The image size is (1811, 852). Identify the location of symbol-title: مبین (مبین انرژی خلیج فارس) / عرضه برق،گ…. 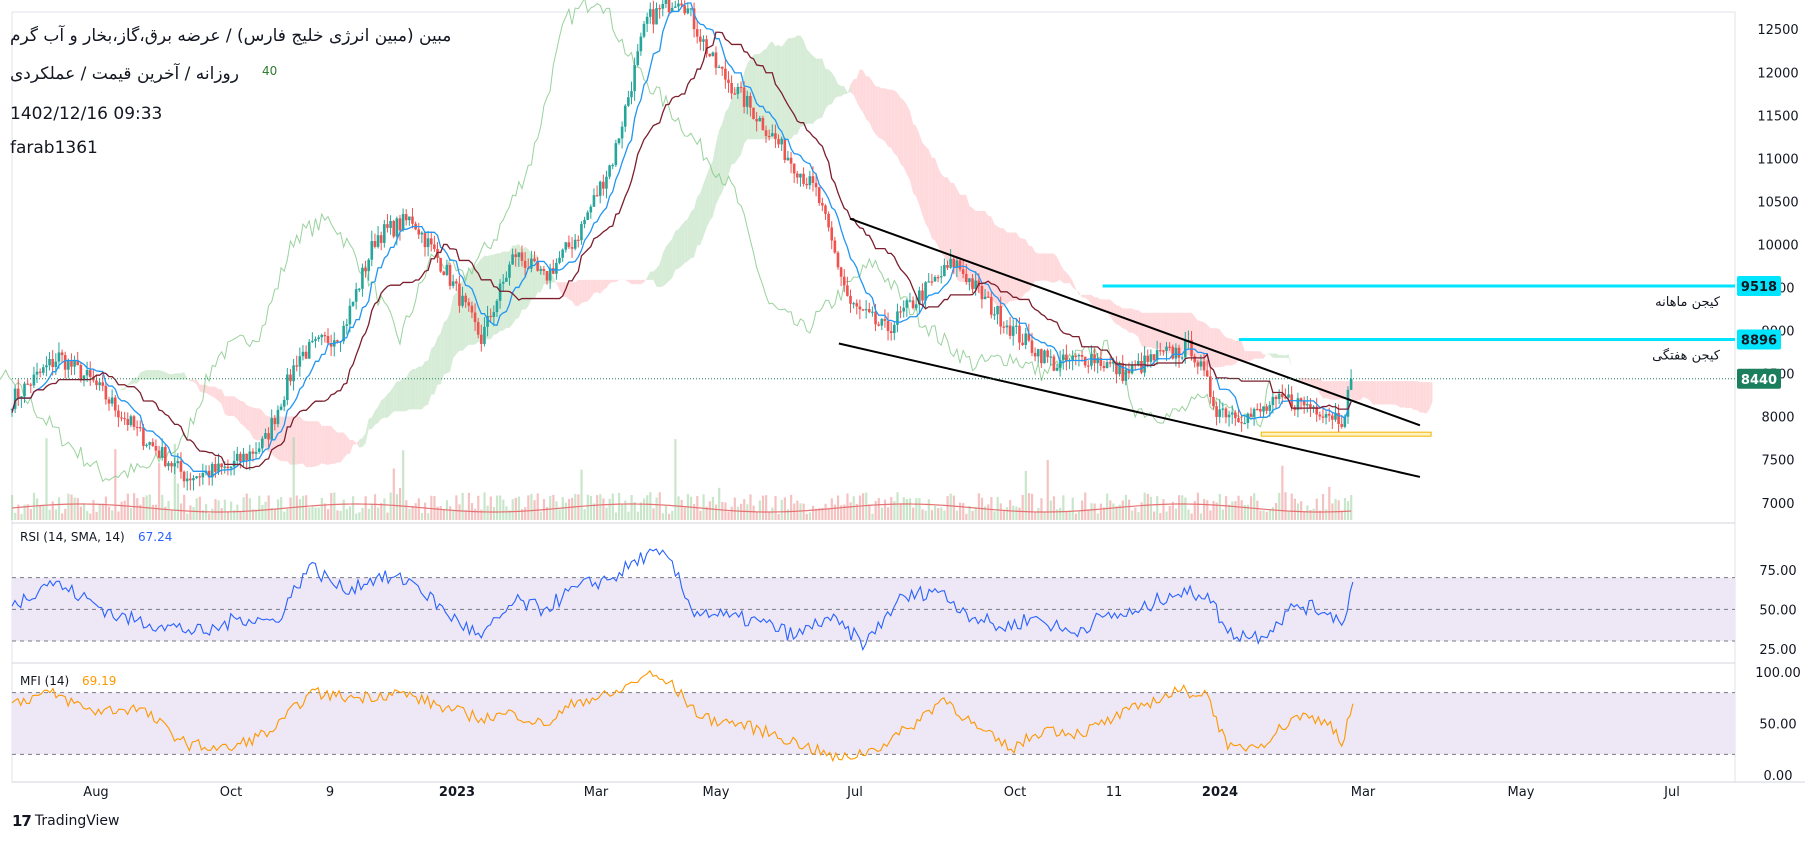
(230, 36).